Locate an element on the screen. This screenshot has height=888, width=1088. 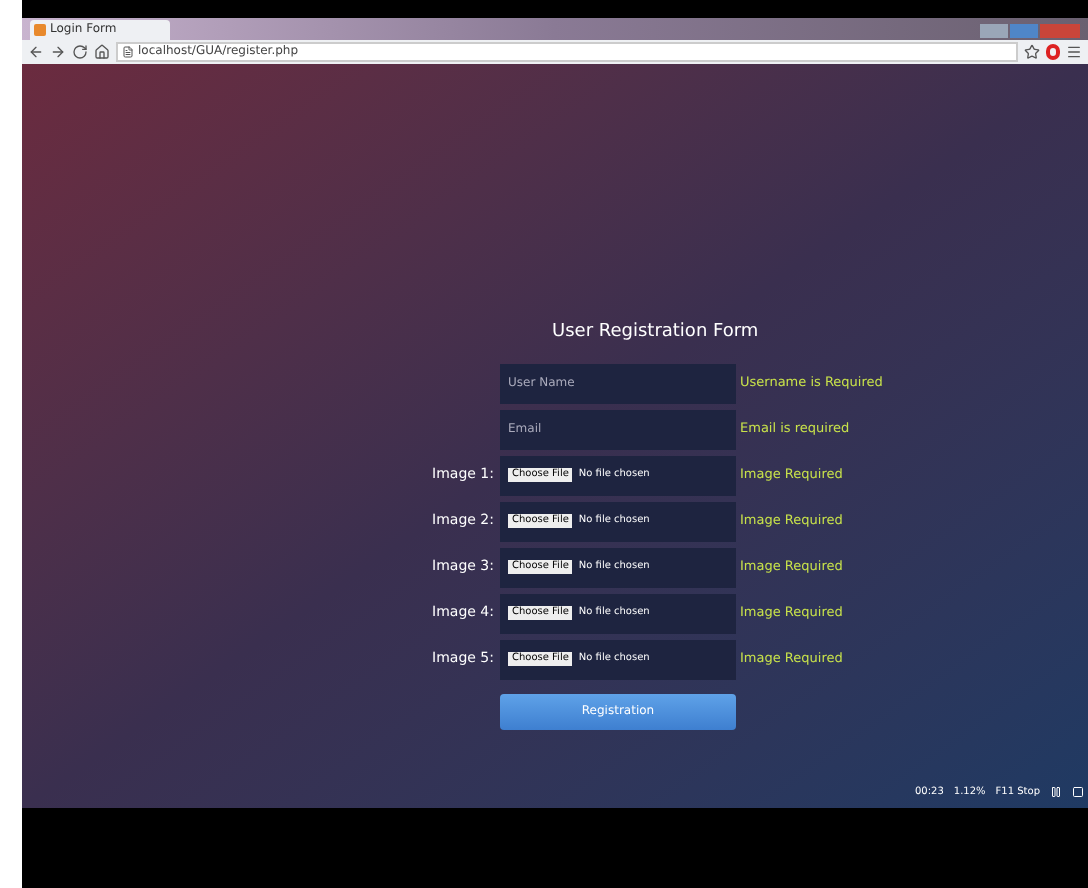
menu-icon is located at coordinates (1074, 52).